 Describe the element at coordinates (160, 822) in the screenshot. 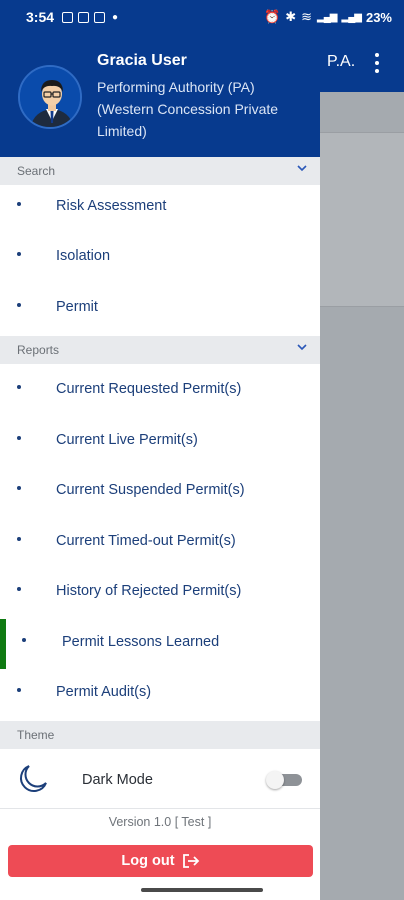

I see `app-version: Version 1.0 [ Test ]` at that location.